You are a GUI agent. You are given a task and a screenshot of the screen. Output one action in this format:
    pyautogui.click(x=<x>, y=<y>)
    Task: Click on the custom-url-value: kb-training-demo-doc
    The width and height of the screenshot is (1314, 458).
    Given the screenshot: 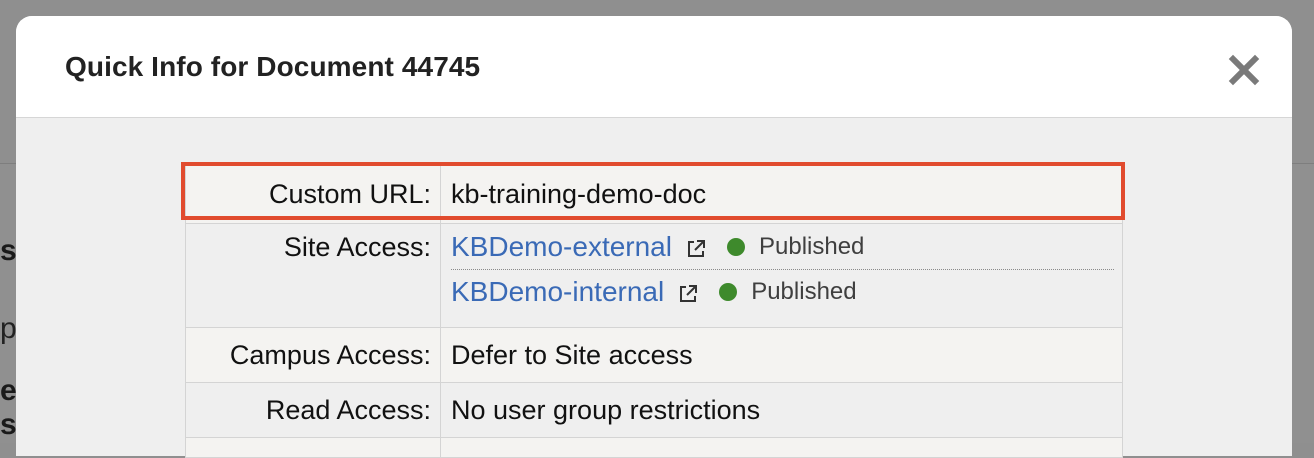 What is the action you would take?
    pyautogui.click(x=781, y=194)
    